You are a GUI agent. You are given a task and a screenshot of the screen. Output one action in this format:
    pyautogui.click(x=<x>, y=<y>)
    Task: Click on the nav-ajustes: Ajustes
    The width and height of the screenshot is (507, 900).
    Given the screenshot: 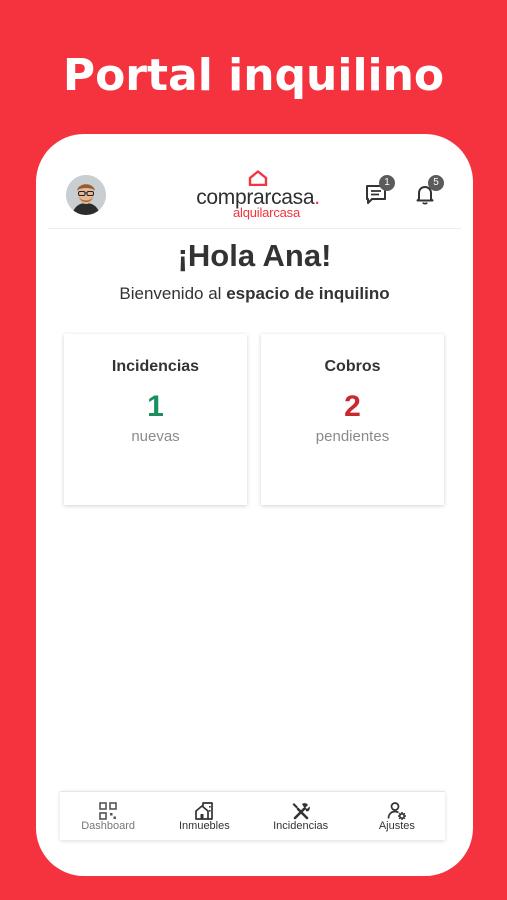 What is the action you would take?
    pyautogui.click(x=397, y=816)
    